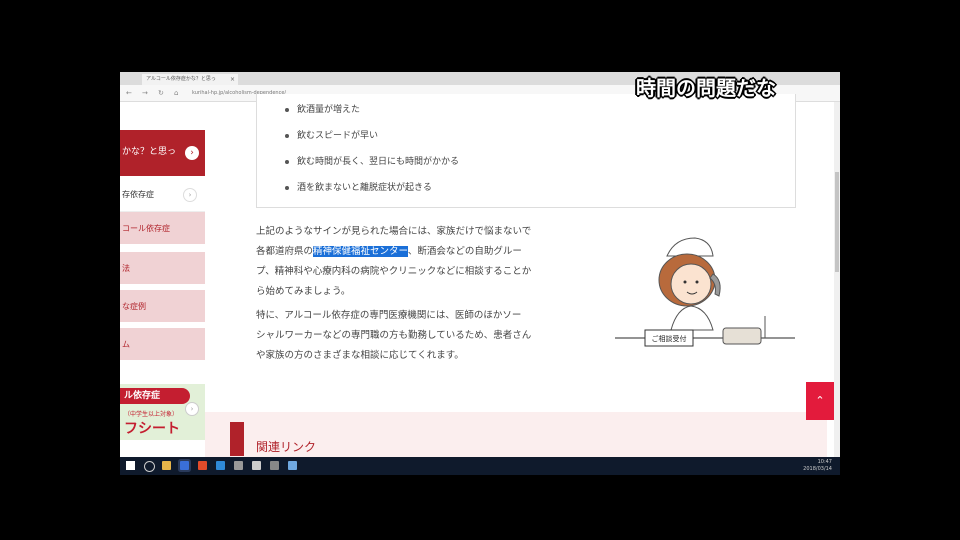 Image resolution: width=960 pixels, height=540 pixels. Describe the element at coordinates (237, 439) in the screenshot. I see `section-accent-bar` at that location.